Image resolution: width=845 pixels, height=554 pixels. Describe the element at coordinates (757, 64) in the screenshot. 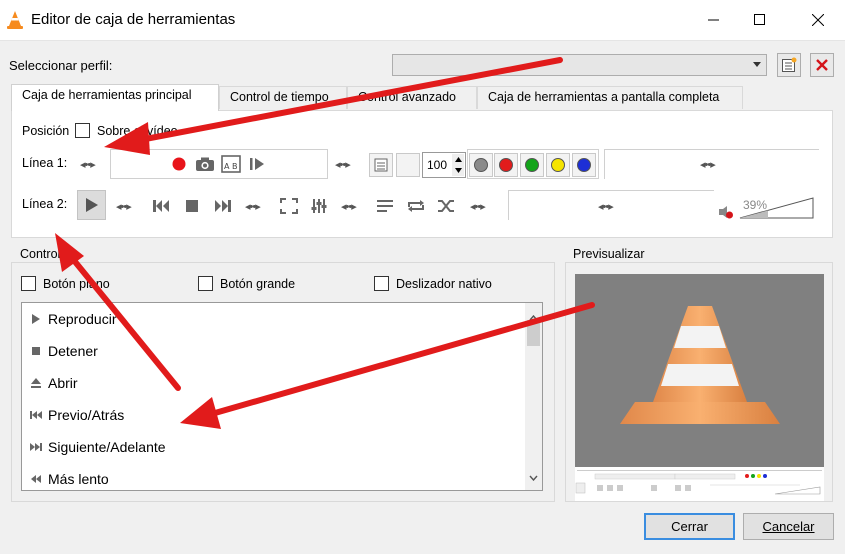

I see `chevron-down-icon` at that location.